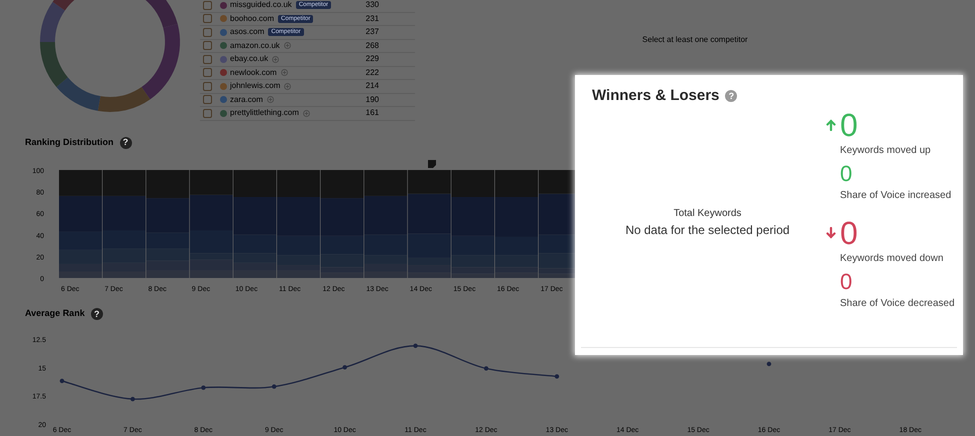 The width and height of the screenshot is (975, 436). I want to click on count: 231, so click(372, 18).